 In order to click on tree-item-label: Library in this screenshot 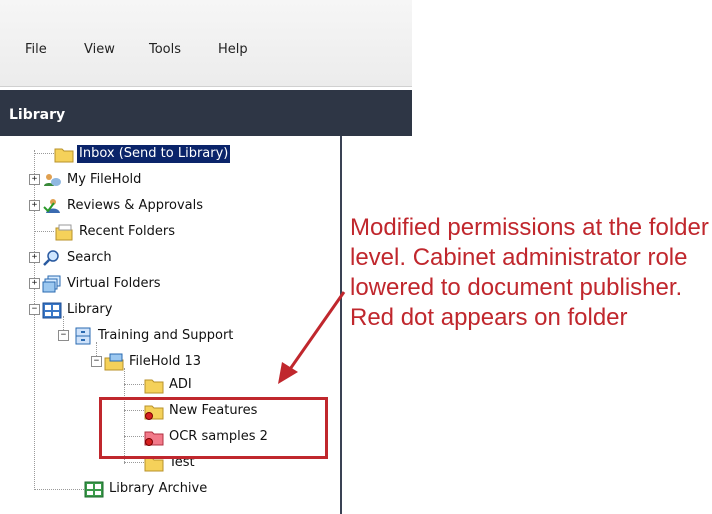, I will do `click(90, 309)`.